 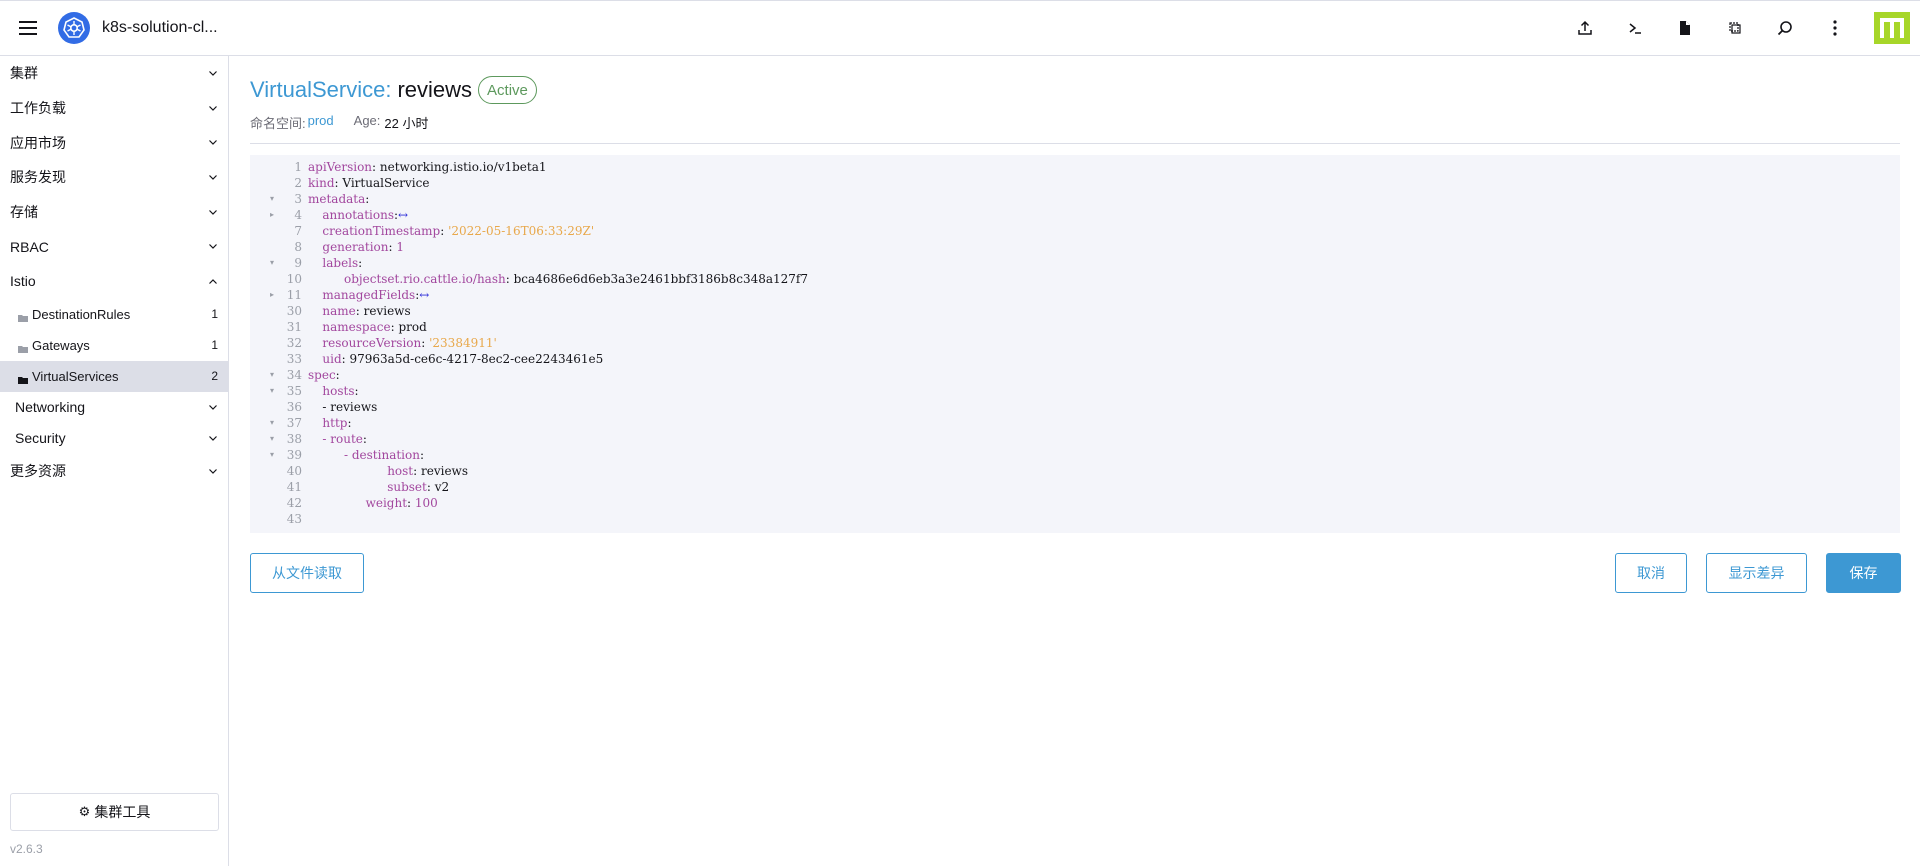 I want to click on sidebar-group-label: Istio, so click(x=23, y=281).